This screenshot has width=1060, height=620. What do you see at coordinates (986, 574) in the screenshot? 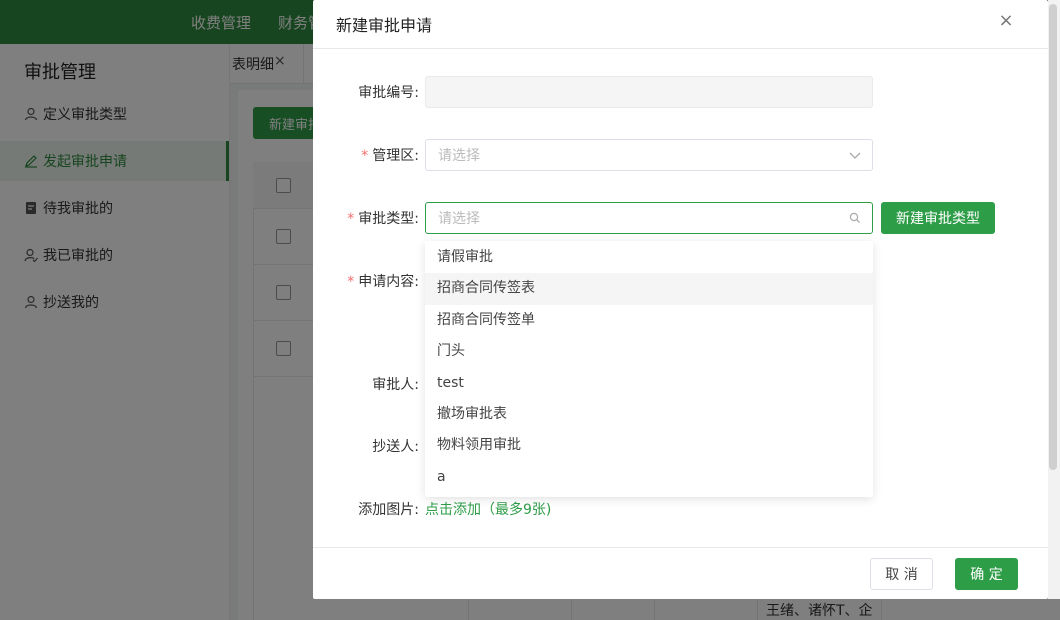
I see `confirm-button: 确 定` at bounding box center [986, 574].